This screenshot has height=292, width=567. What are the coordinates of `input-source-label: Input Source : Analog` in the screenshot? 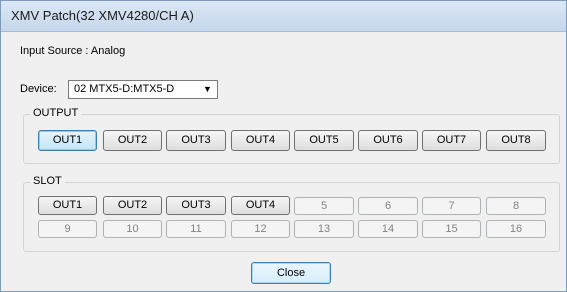 It's located at (73, 51).